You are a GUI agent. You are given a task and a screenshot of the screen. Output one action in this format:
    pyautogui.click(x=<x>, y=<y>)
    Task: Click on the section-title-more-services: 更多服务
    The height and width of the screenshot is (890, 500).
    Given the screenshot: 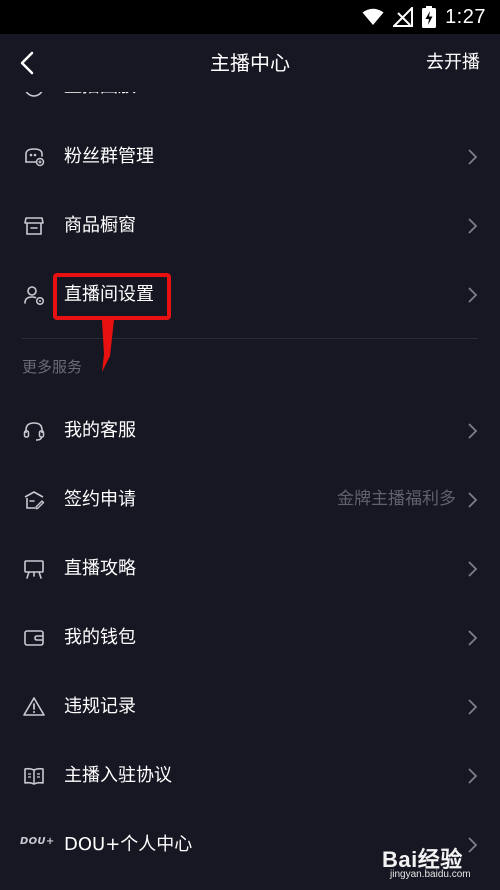 What is the action you would take?
    pyautogui.click(x=52, y=367)
    